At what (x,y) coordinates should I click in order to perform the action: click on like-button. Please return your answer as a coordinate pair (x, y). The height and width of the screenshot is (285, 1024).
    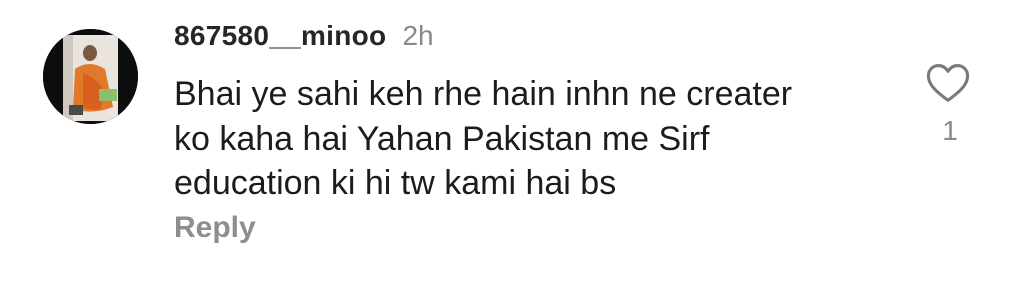
    Looking at the image, I should click on (948, 83).